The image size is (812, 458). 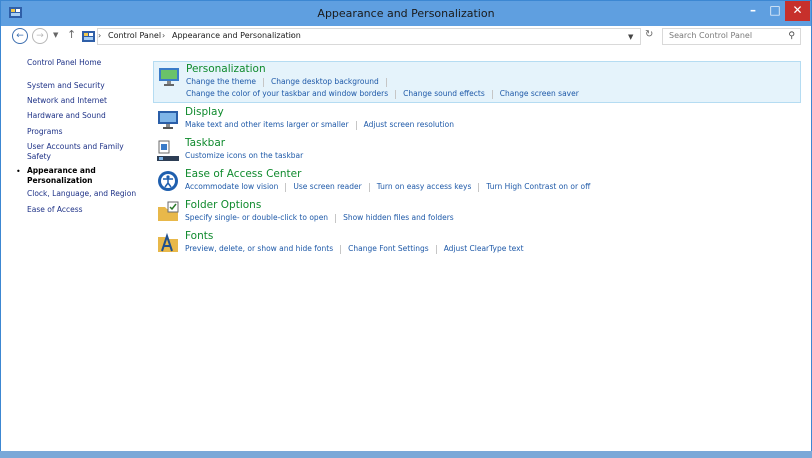 What do you see at coordinates (406, 454) in the screenshot?
I see `taskbar-edge` at bounding box center [406, 454].